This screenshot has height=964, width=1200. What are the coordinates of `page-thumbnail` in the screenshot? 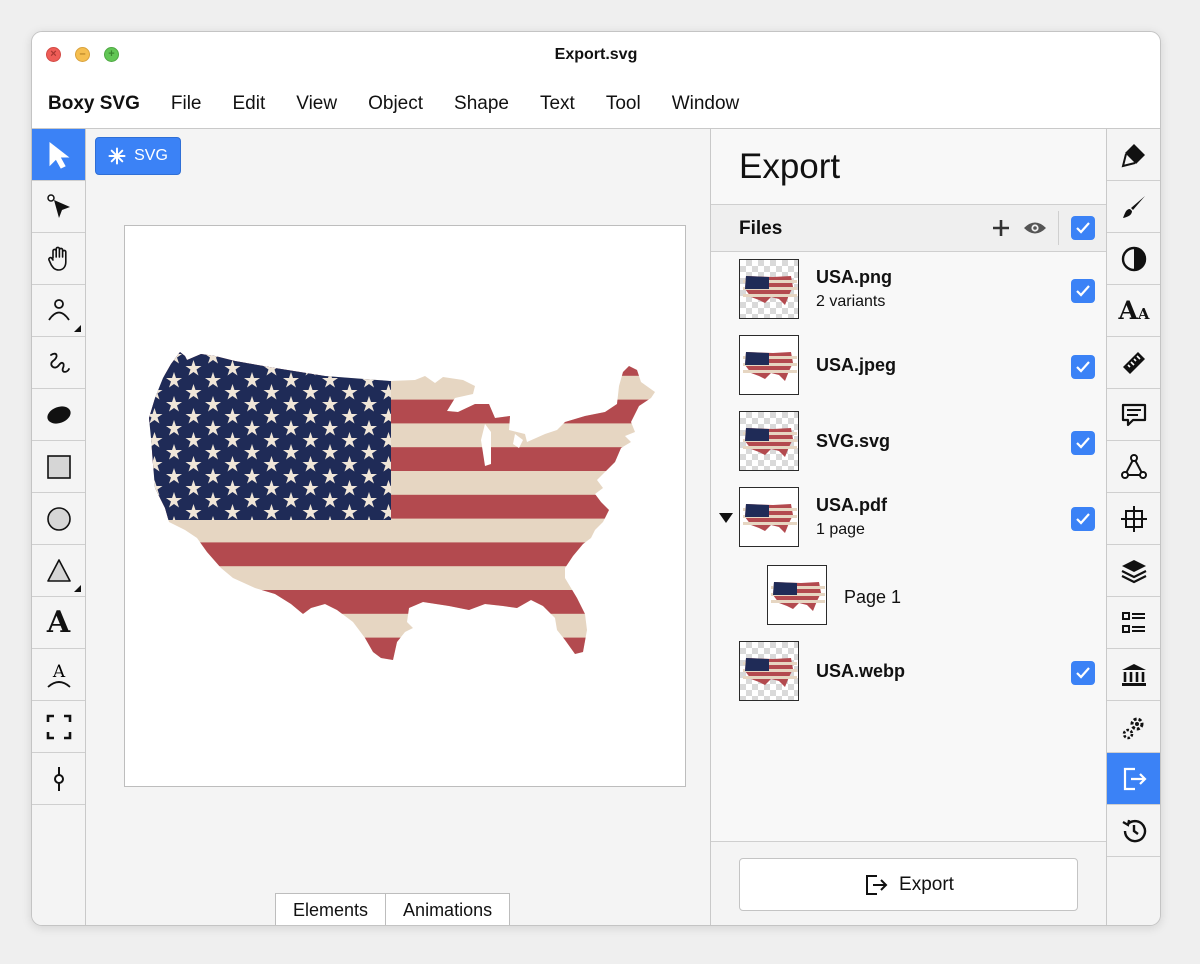 It's located at (797, 595).